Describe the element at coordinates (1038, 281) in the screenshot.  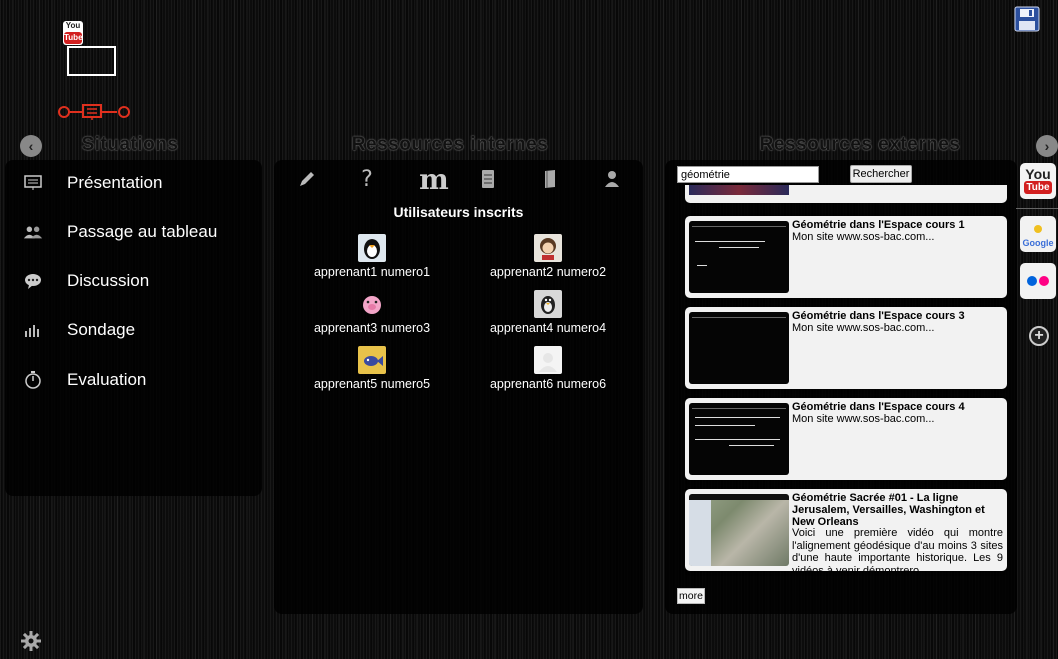
I see `flickr-source-icon` at that location.